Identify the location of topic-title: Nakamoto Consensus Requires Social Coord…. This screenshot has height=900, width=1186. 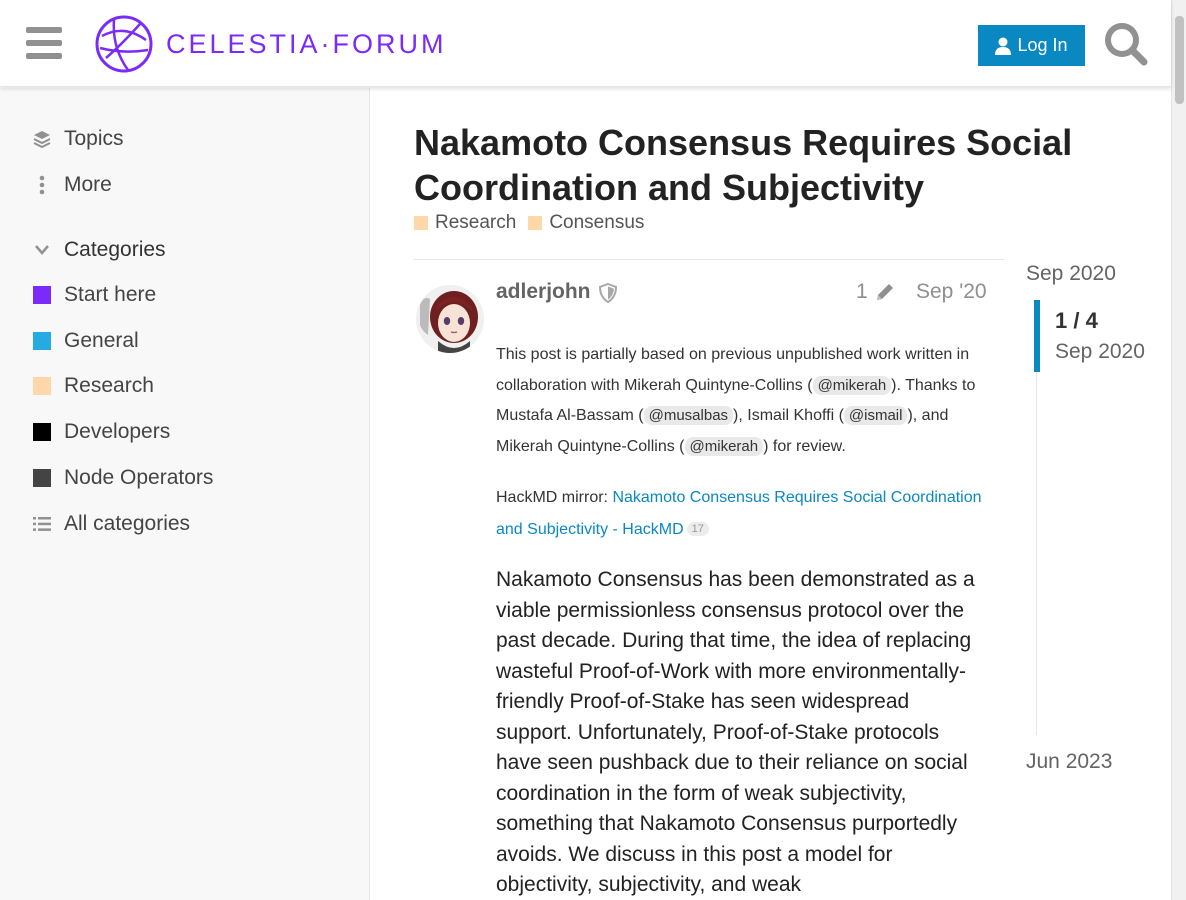
(764, 165).